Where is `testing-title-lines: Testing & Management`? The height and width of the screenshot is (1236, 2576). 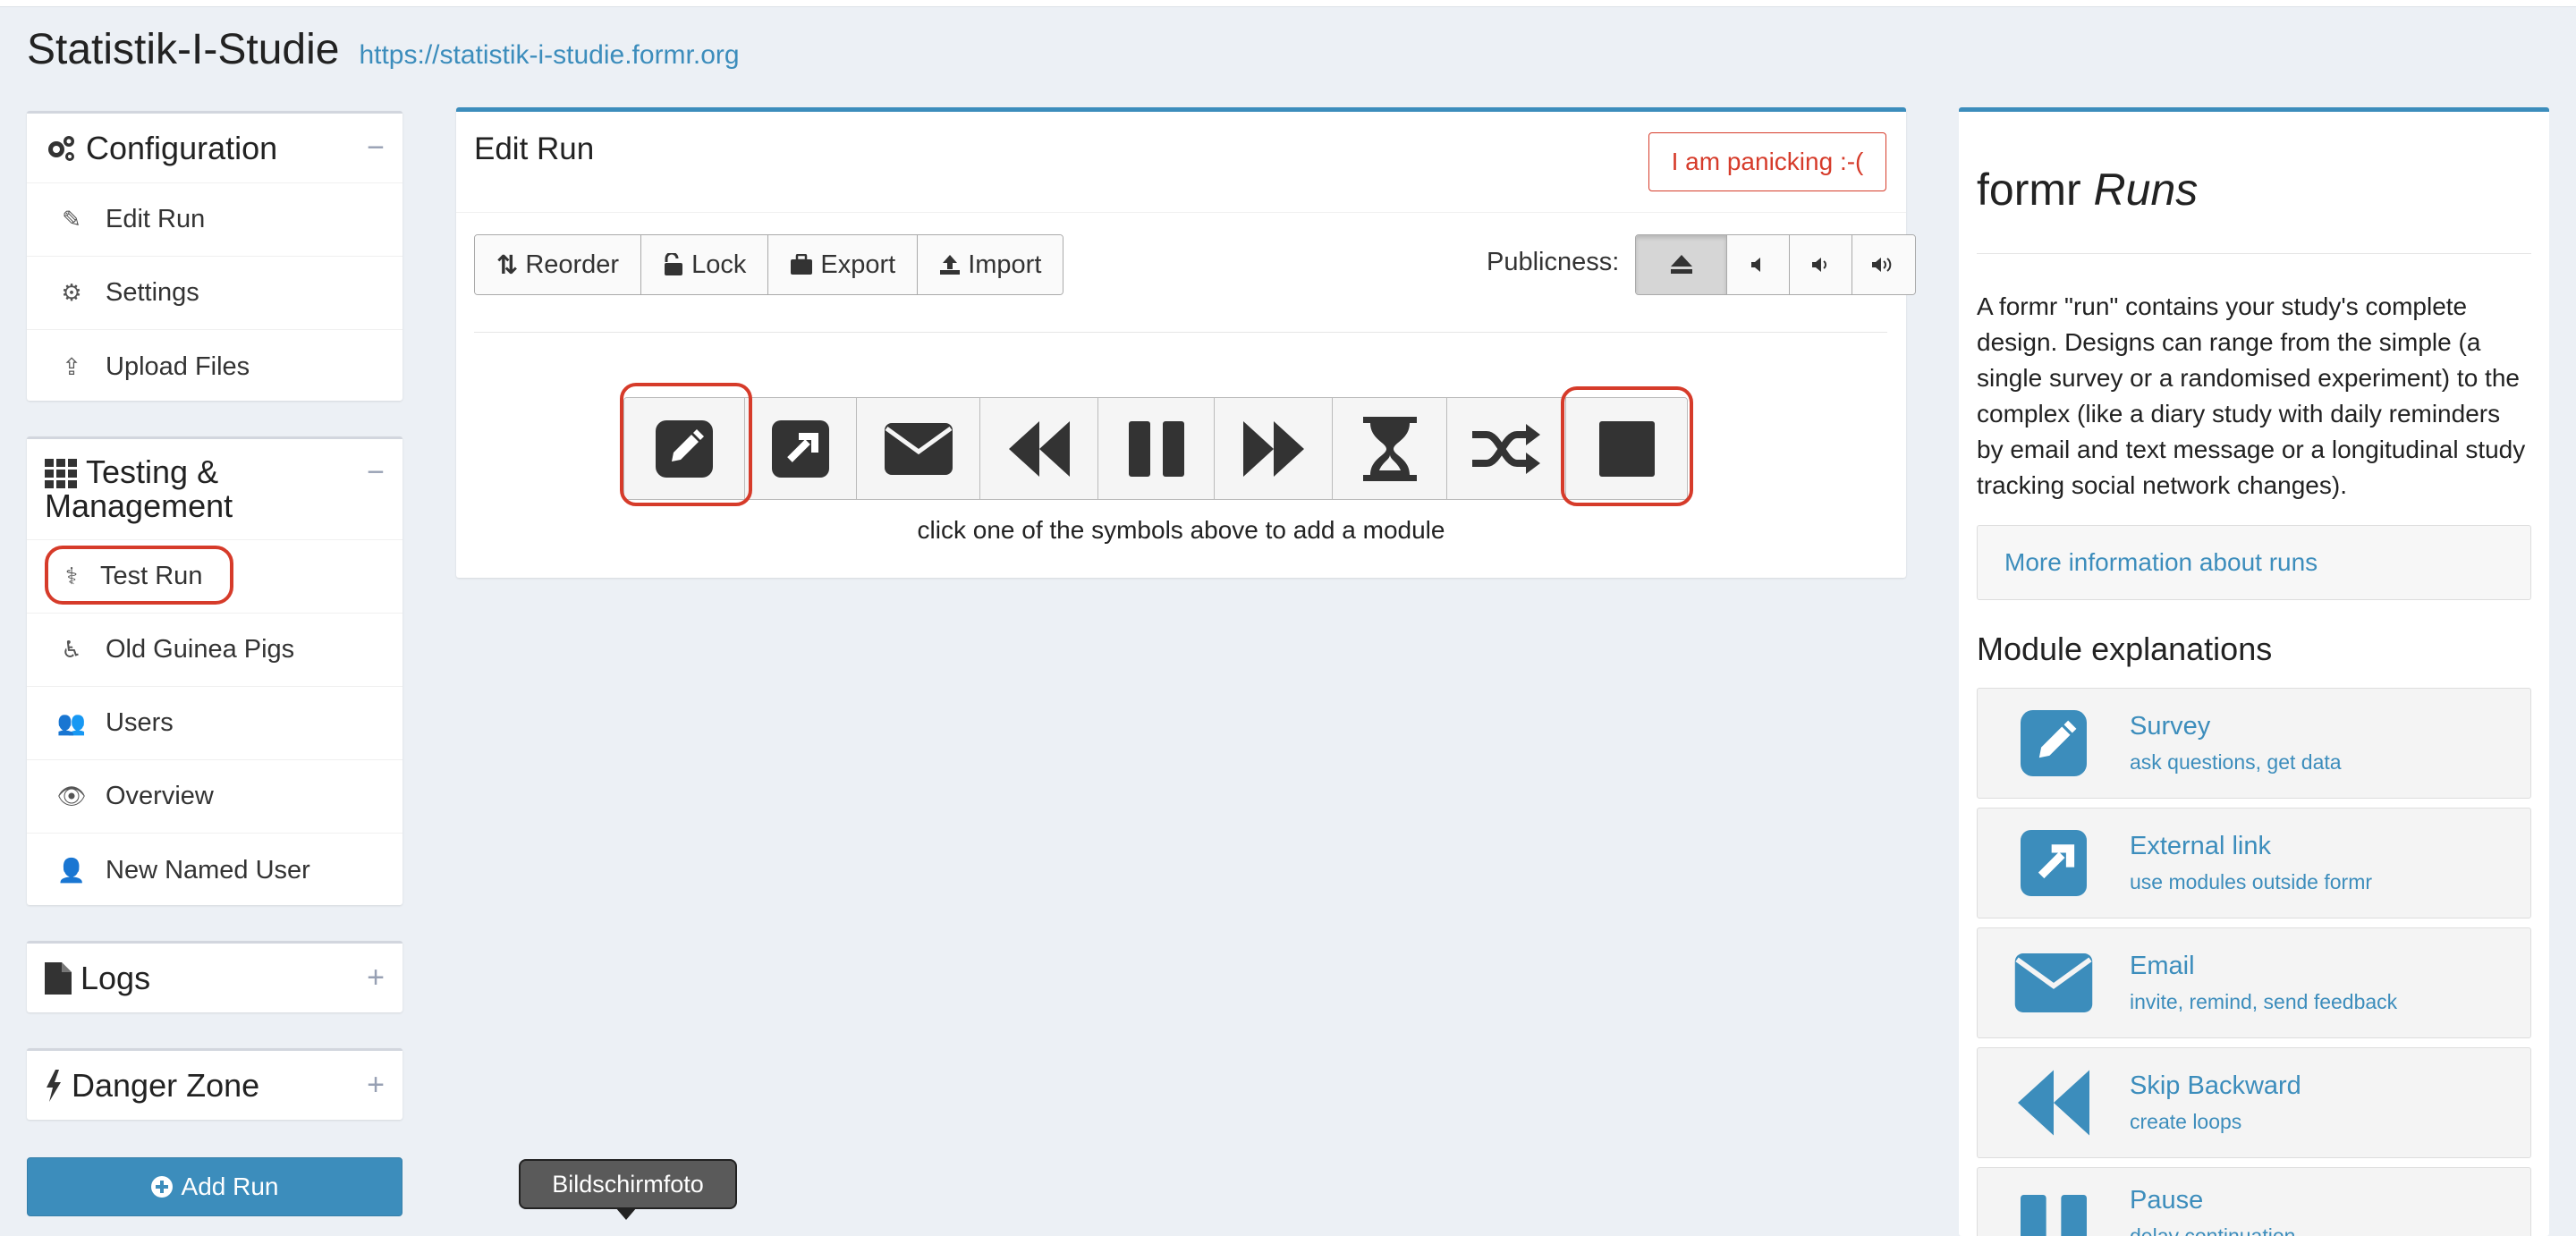
testing-title-lines: Testing & Management is located at coordinates (139, 489).